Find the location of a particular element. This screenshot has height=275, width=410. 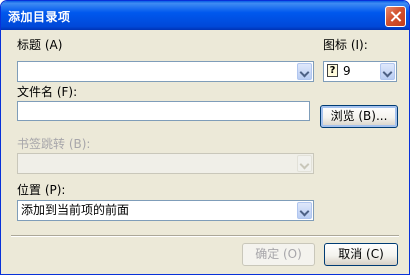

icon-combobox: ? 9 is located at coordinates (360, 71).